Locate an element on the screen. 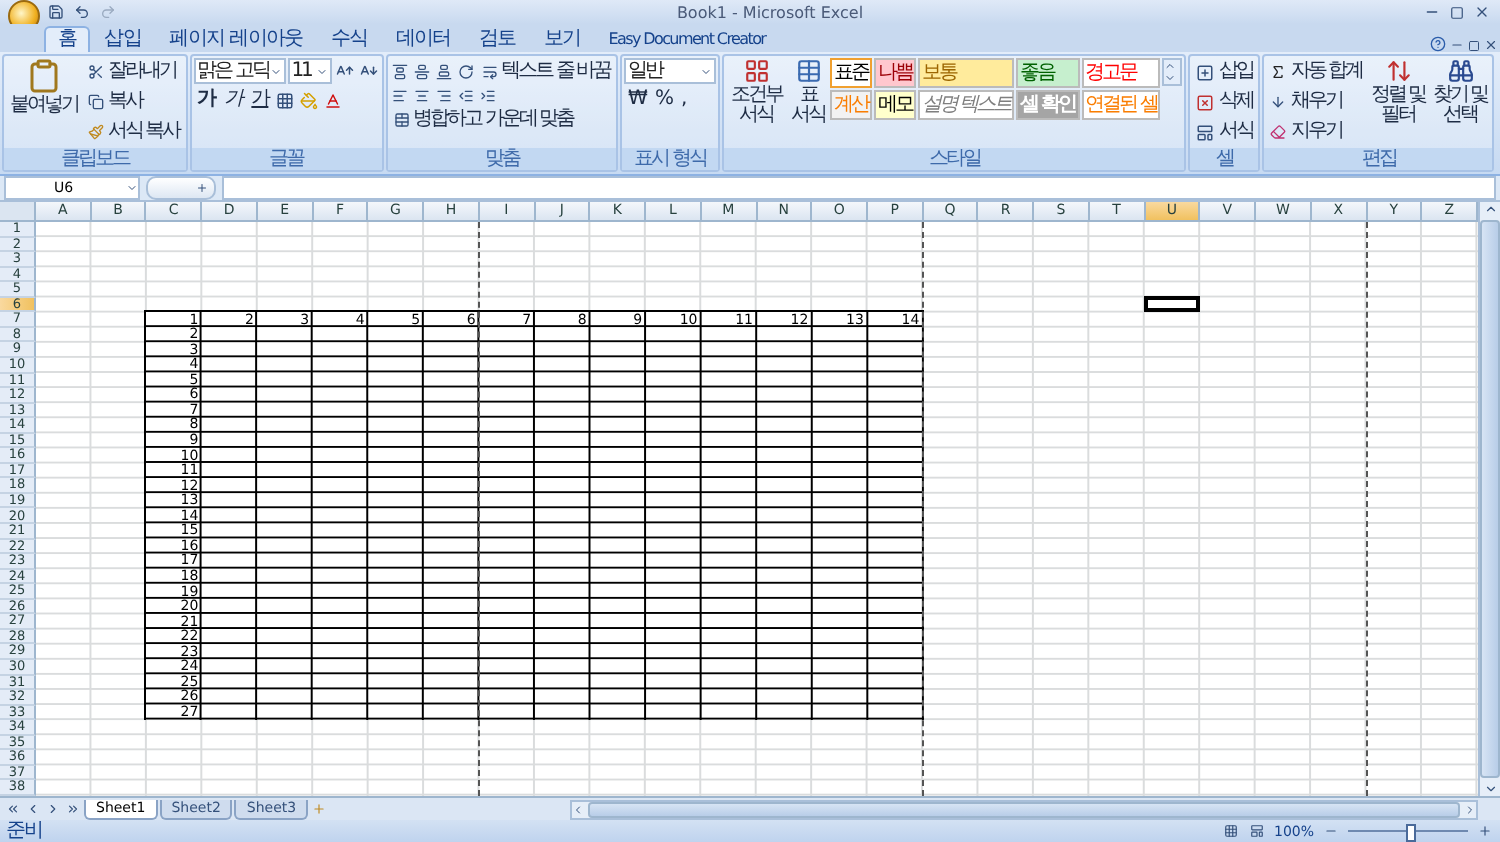  cell-style-option: 표준 is located at coordinates (851, 73).